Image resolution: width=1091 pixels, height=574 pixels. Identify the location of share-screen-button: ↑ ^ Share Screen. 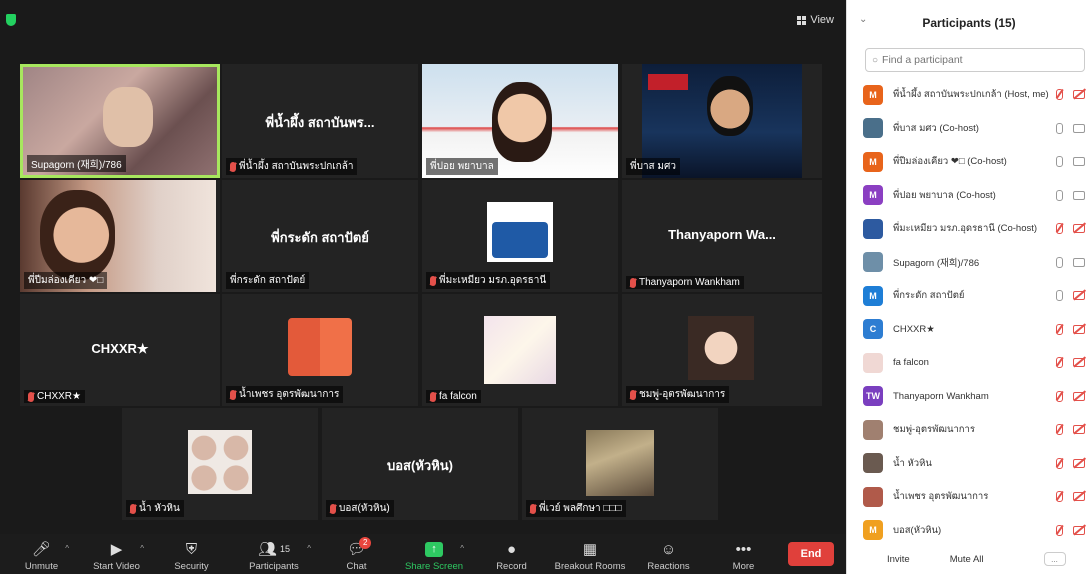
(434, 556).